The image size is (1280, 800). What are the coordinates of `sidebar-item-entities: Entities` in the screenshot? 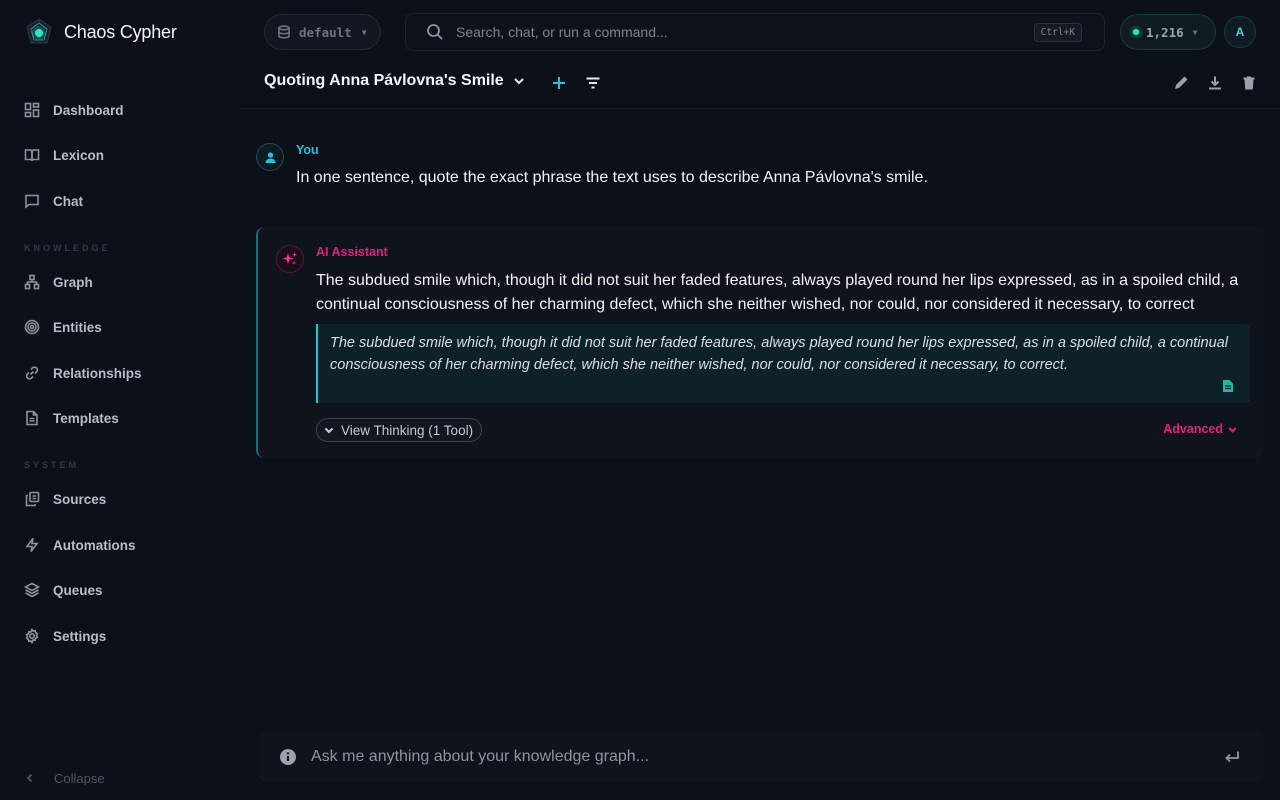 It's located at (63, 327).